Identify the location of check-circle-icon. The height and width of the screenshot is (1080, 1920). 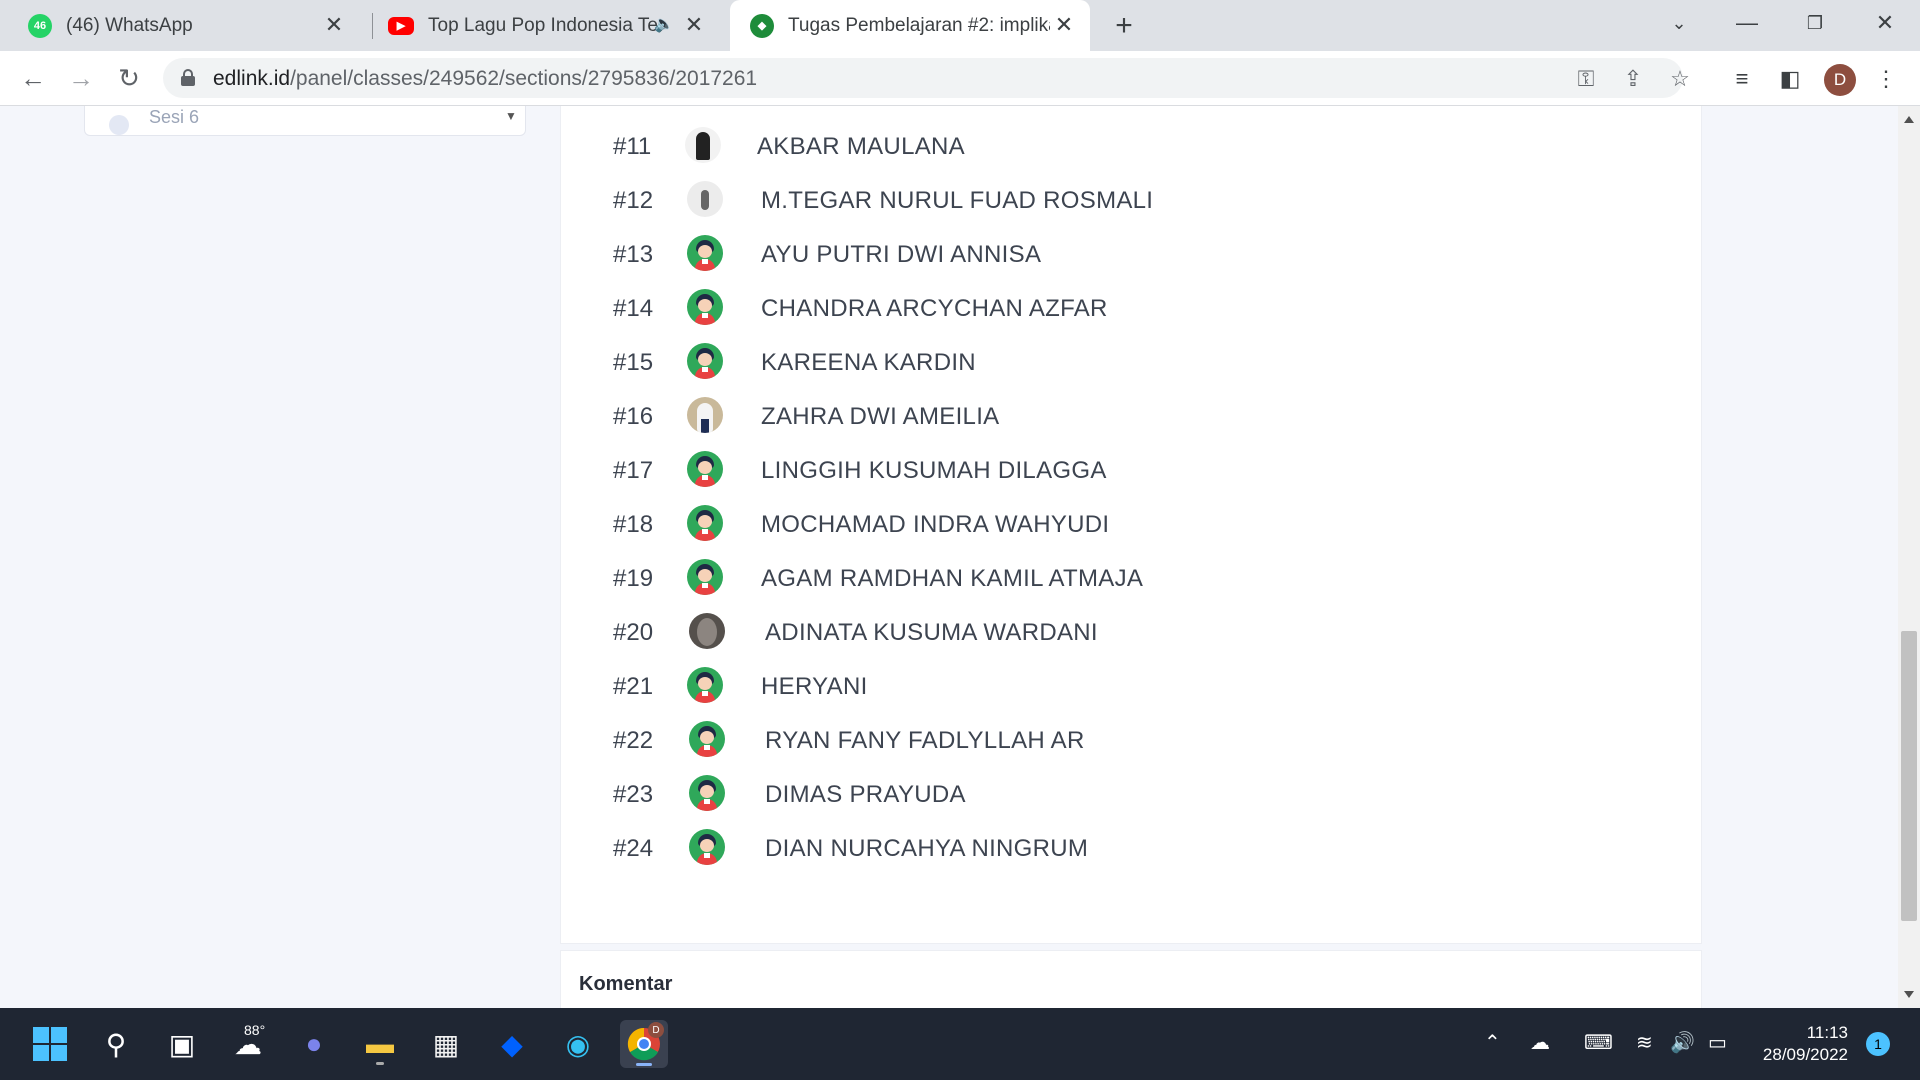
(119, 125).